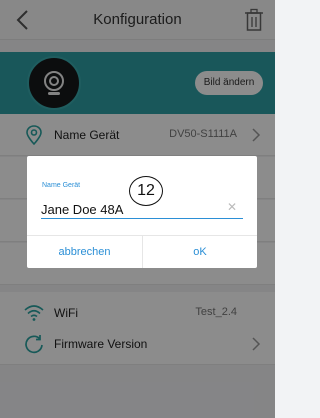 This screenshot has width=320, height=418. Describe the element at coordinates (200, 252) in the screenshot. I see `ok-button: oK` at that location.